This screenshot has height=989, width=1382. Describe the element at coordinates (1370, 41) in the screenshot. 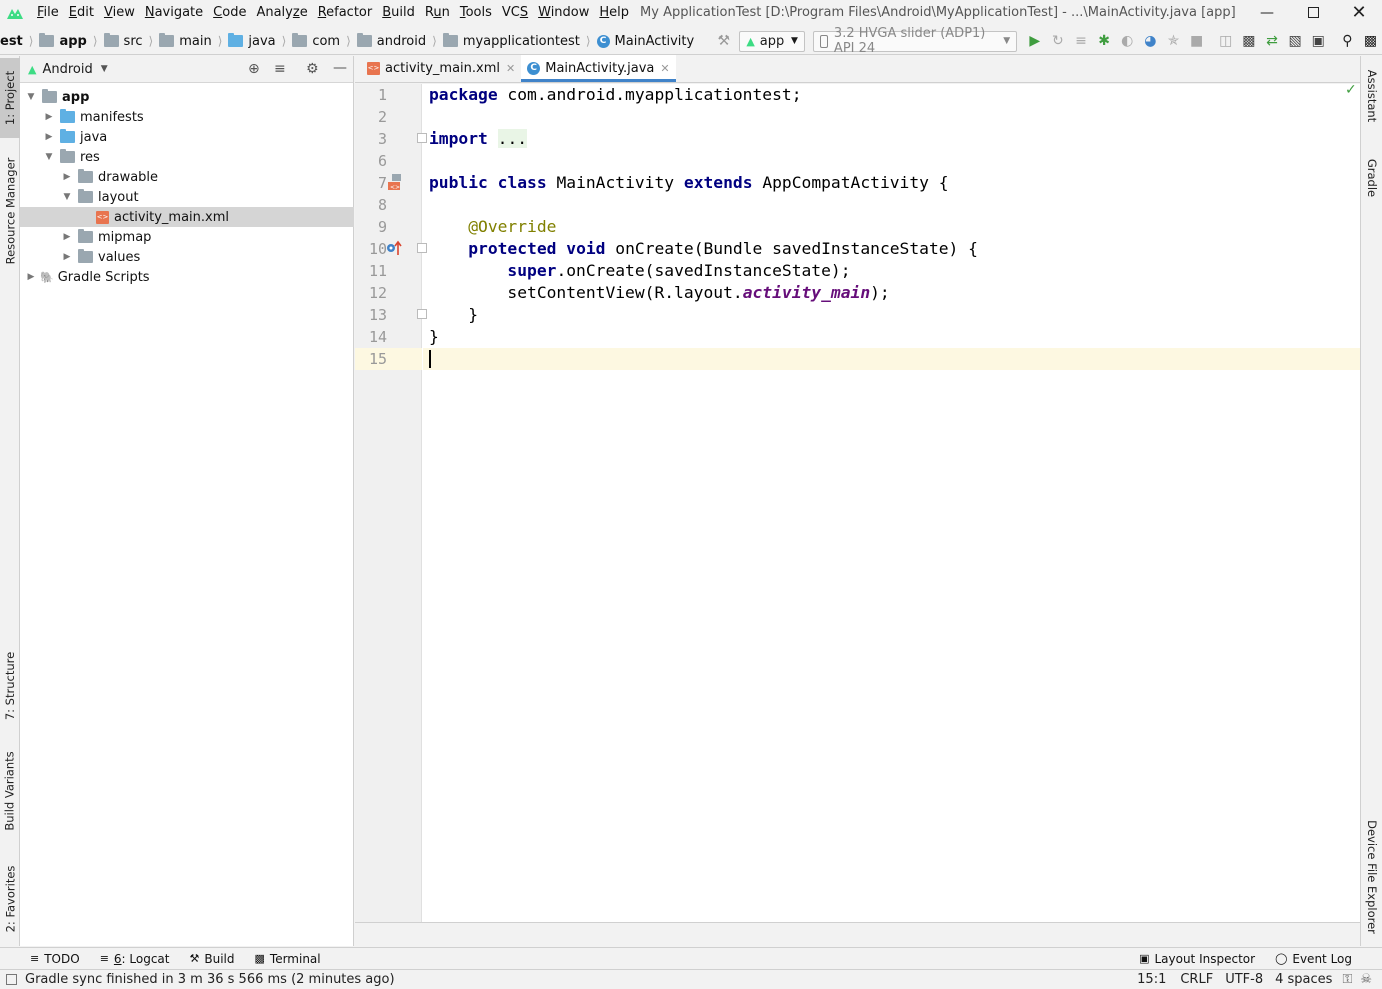

I see `settings-icon: ▩` at that location.